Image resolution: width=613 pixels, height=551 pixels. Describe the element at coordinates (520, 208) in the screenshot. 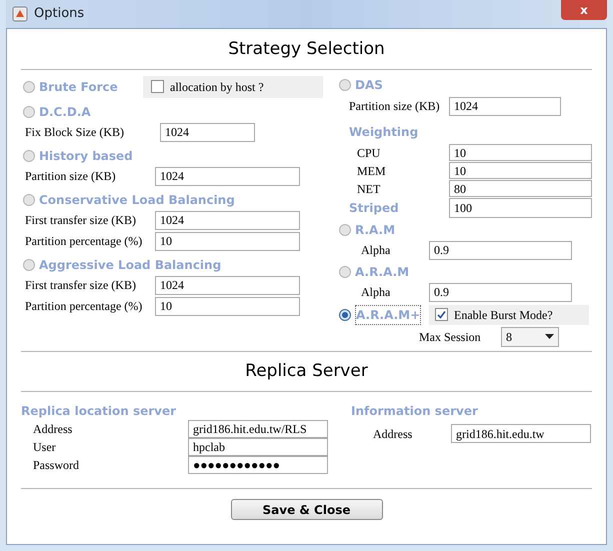

I see `input-field: 100` at that location.